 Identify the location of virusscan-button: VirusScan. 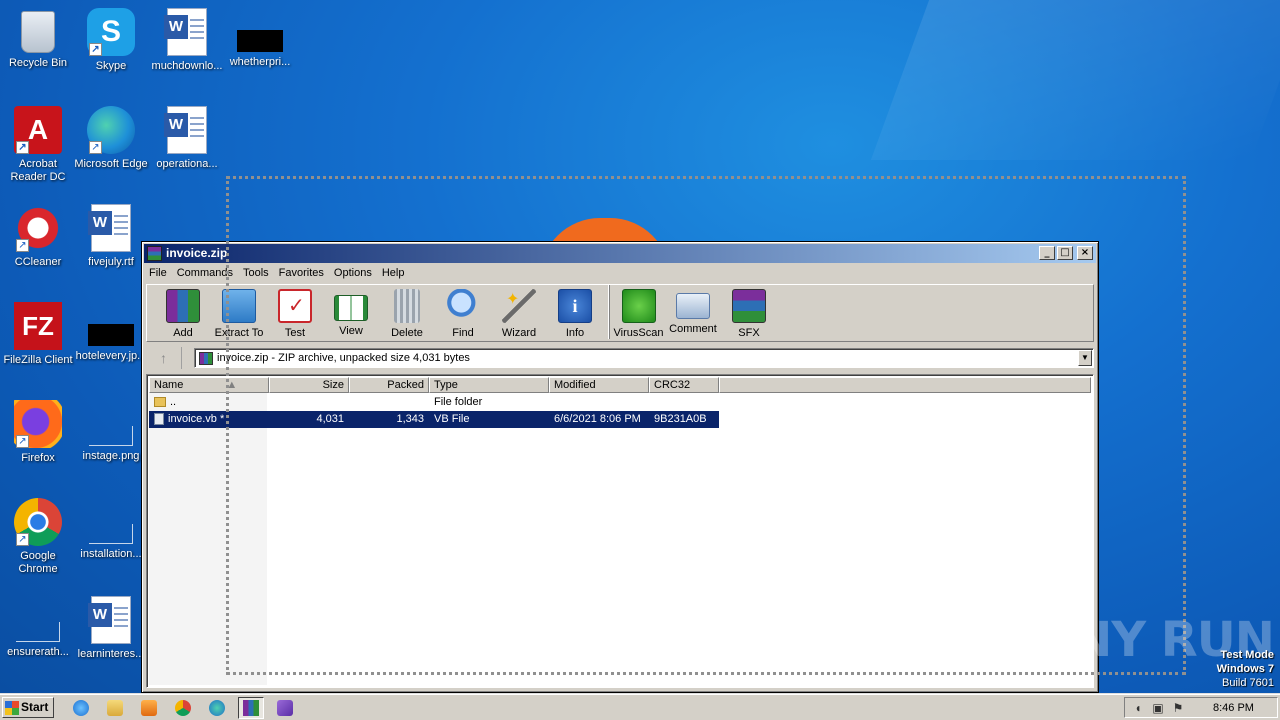
(637, 312).